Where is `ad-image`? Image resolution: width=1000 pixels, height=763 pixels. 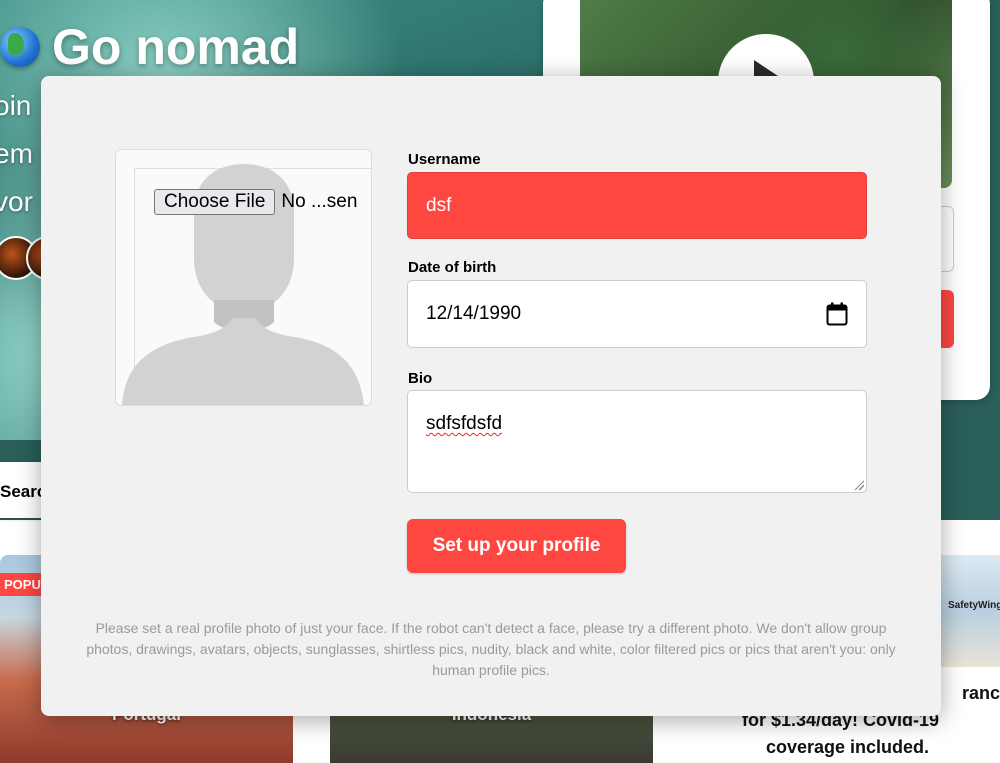 ad-image is located at coordinates (970, 611).